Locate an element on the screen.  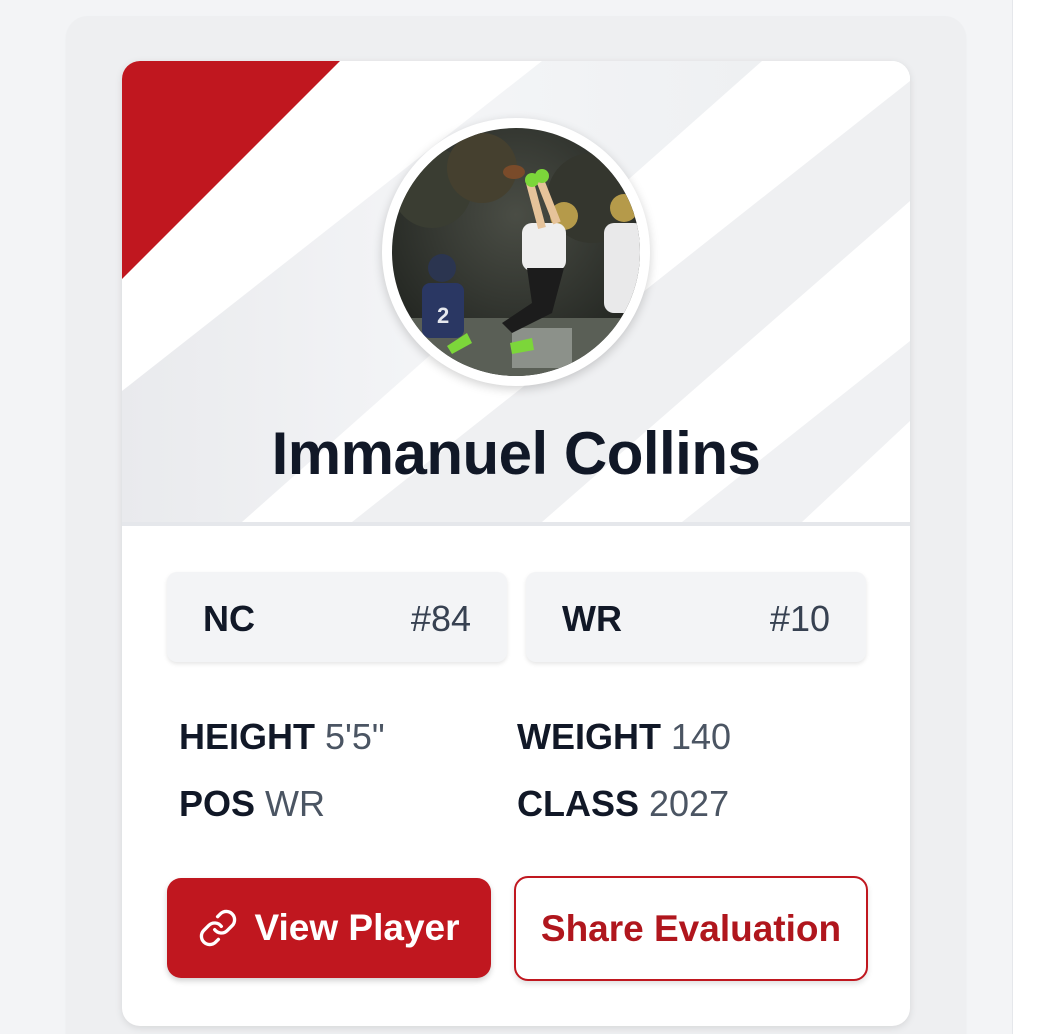
state-ranking-badge: NC #84 is located at coordinates (337, 617).